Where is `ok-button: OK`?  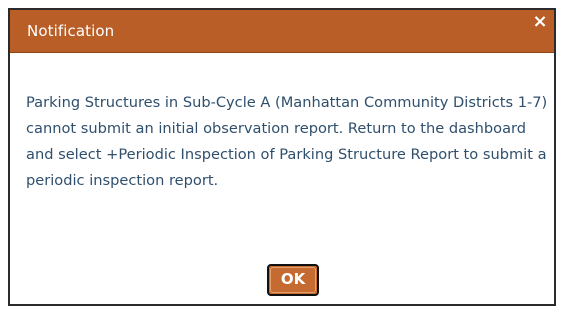 ok-button: OK is located at coordinates (293, 280).